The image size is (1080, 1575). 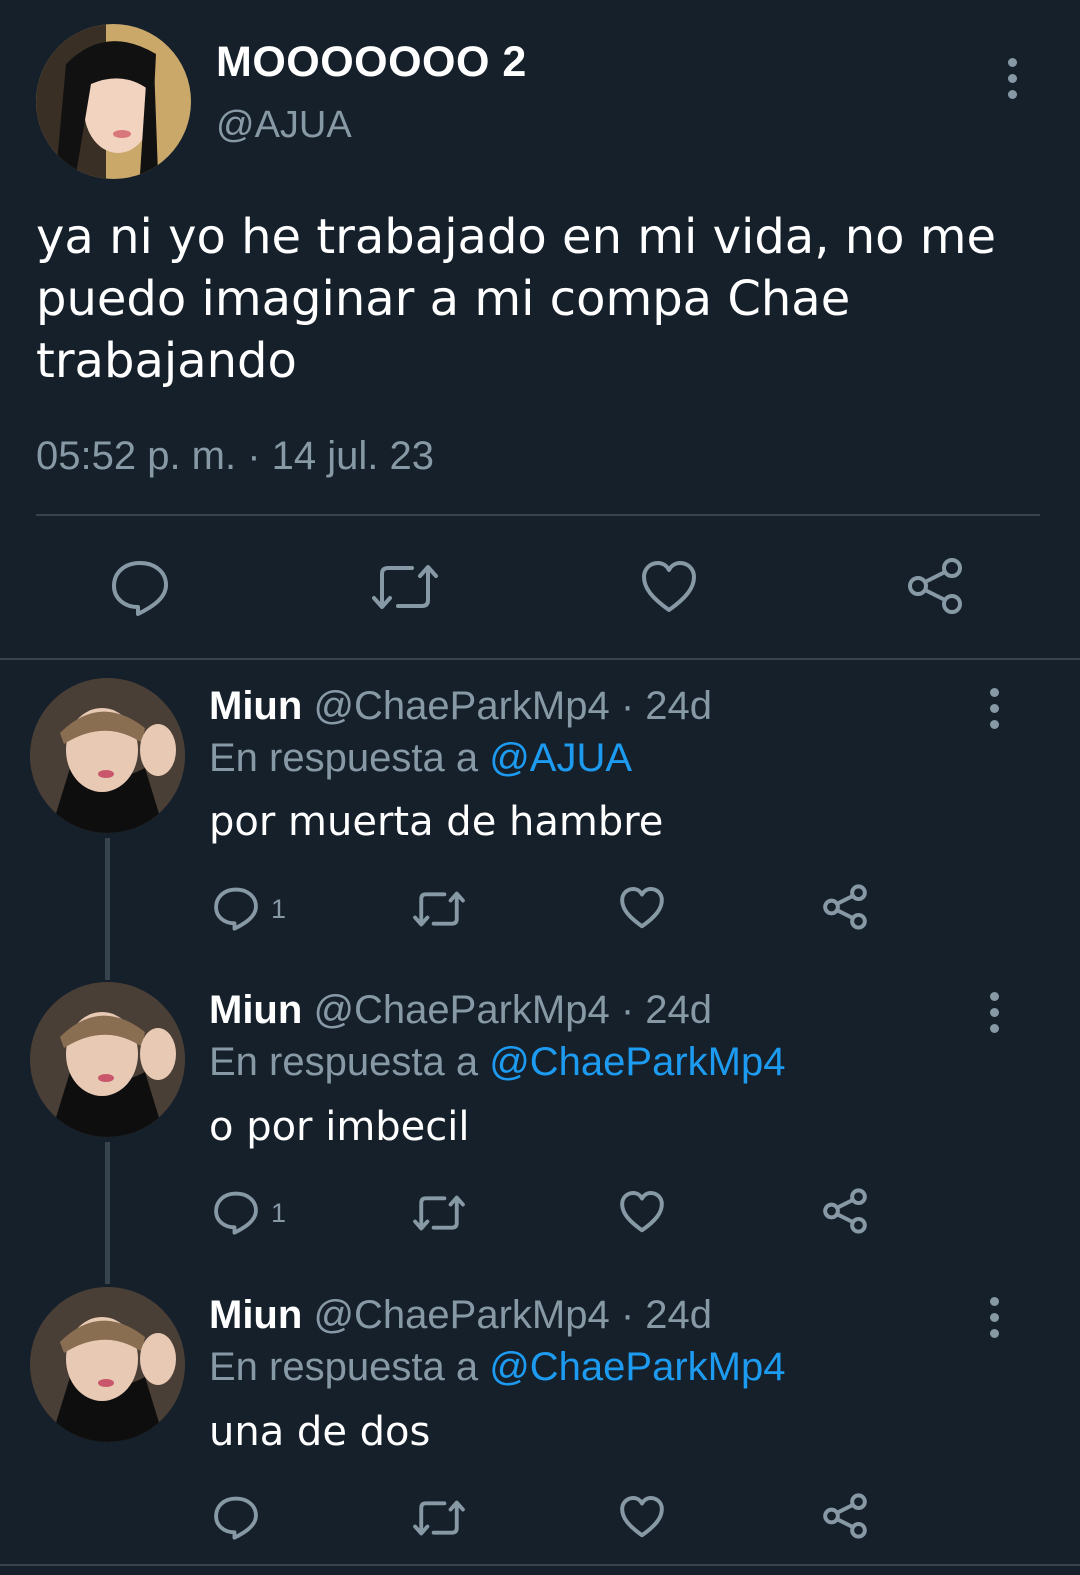 What do you see at coordinates (443, 299) in the screenshot?
I see `main-tweet-line-2: puedo imaginar a mi compa Chae` at bounding box center [443, 299].